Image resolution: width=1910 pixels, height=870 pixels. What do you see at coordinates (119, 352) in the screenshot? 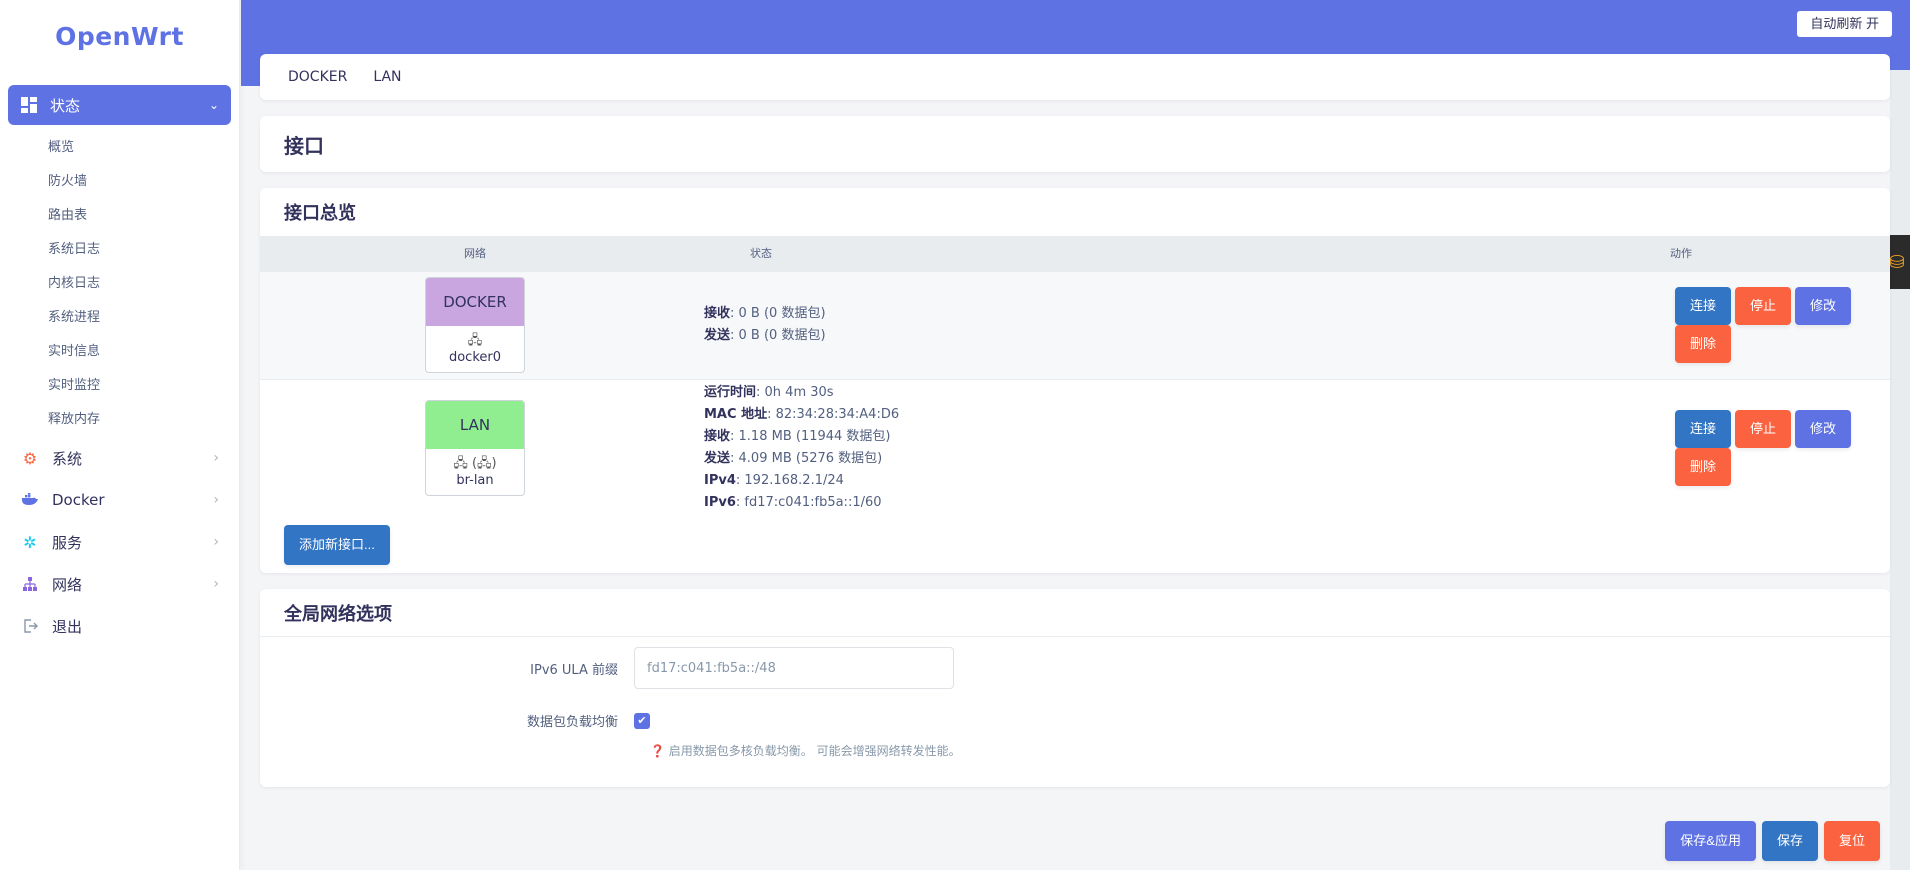
I see `sub-item-realtime-info: 实时信息` at bounding box center [119, 352].